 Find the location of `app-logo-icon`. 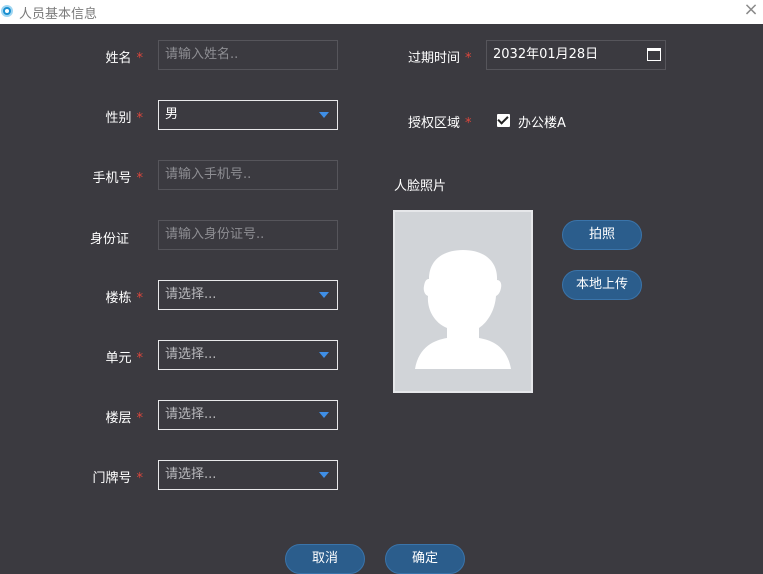

app-logo-icon is located at coordinates (7, 11).